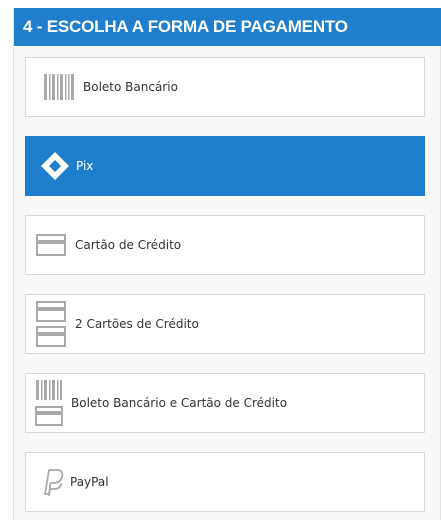 This screenshot has height=520, width=441. What do you see at coordinates (137, 324) in the screenshot?
I see `payment-option-label: 2 Cartões de Crédito` at bounding box center [137, 324].